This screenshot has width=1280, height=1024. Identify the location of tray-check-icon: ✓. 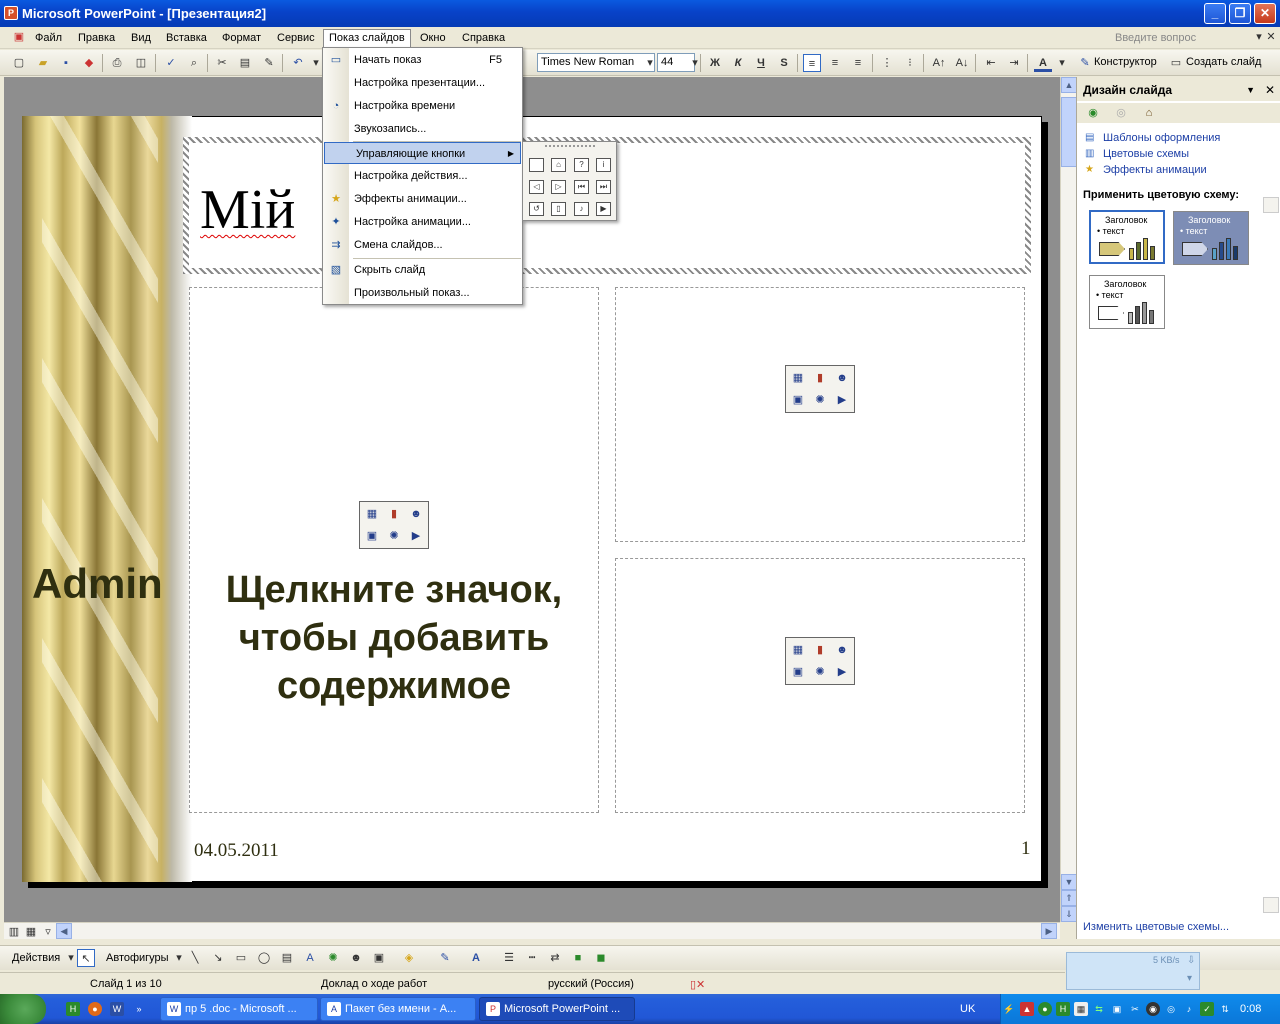
(1207, 1009).